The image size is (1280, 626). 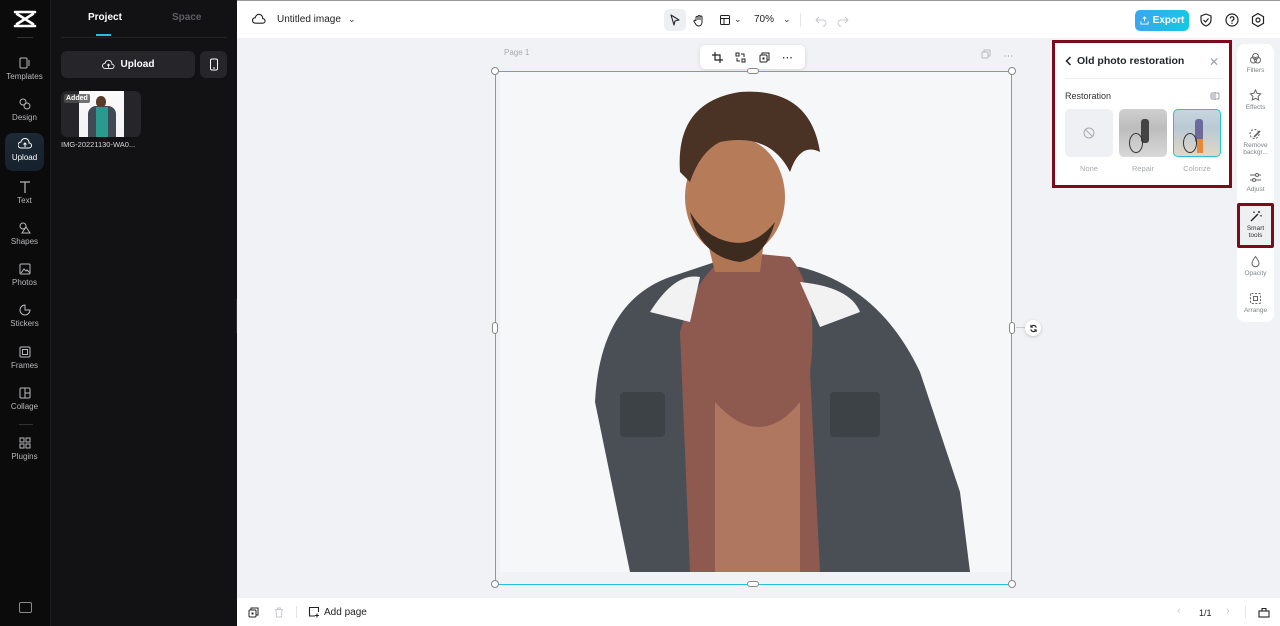 I want to click on hand-tool-button, so click(x=699, y=20).